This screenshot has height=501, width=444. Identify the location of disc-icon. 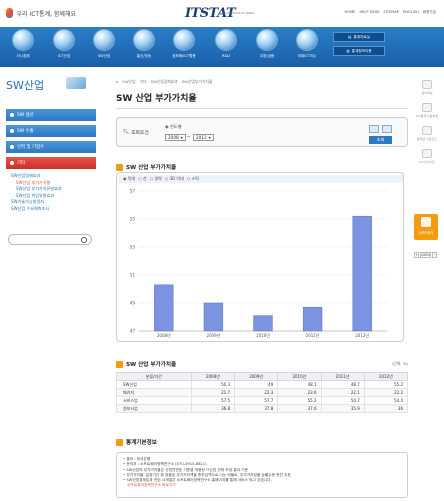
(104, 40).